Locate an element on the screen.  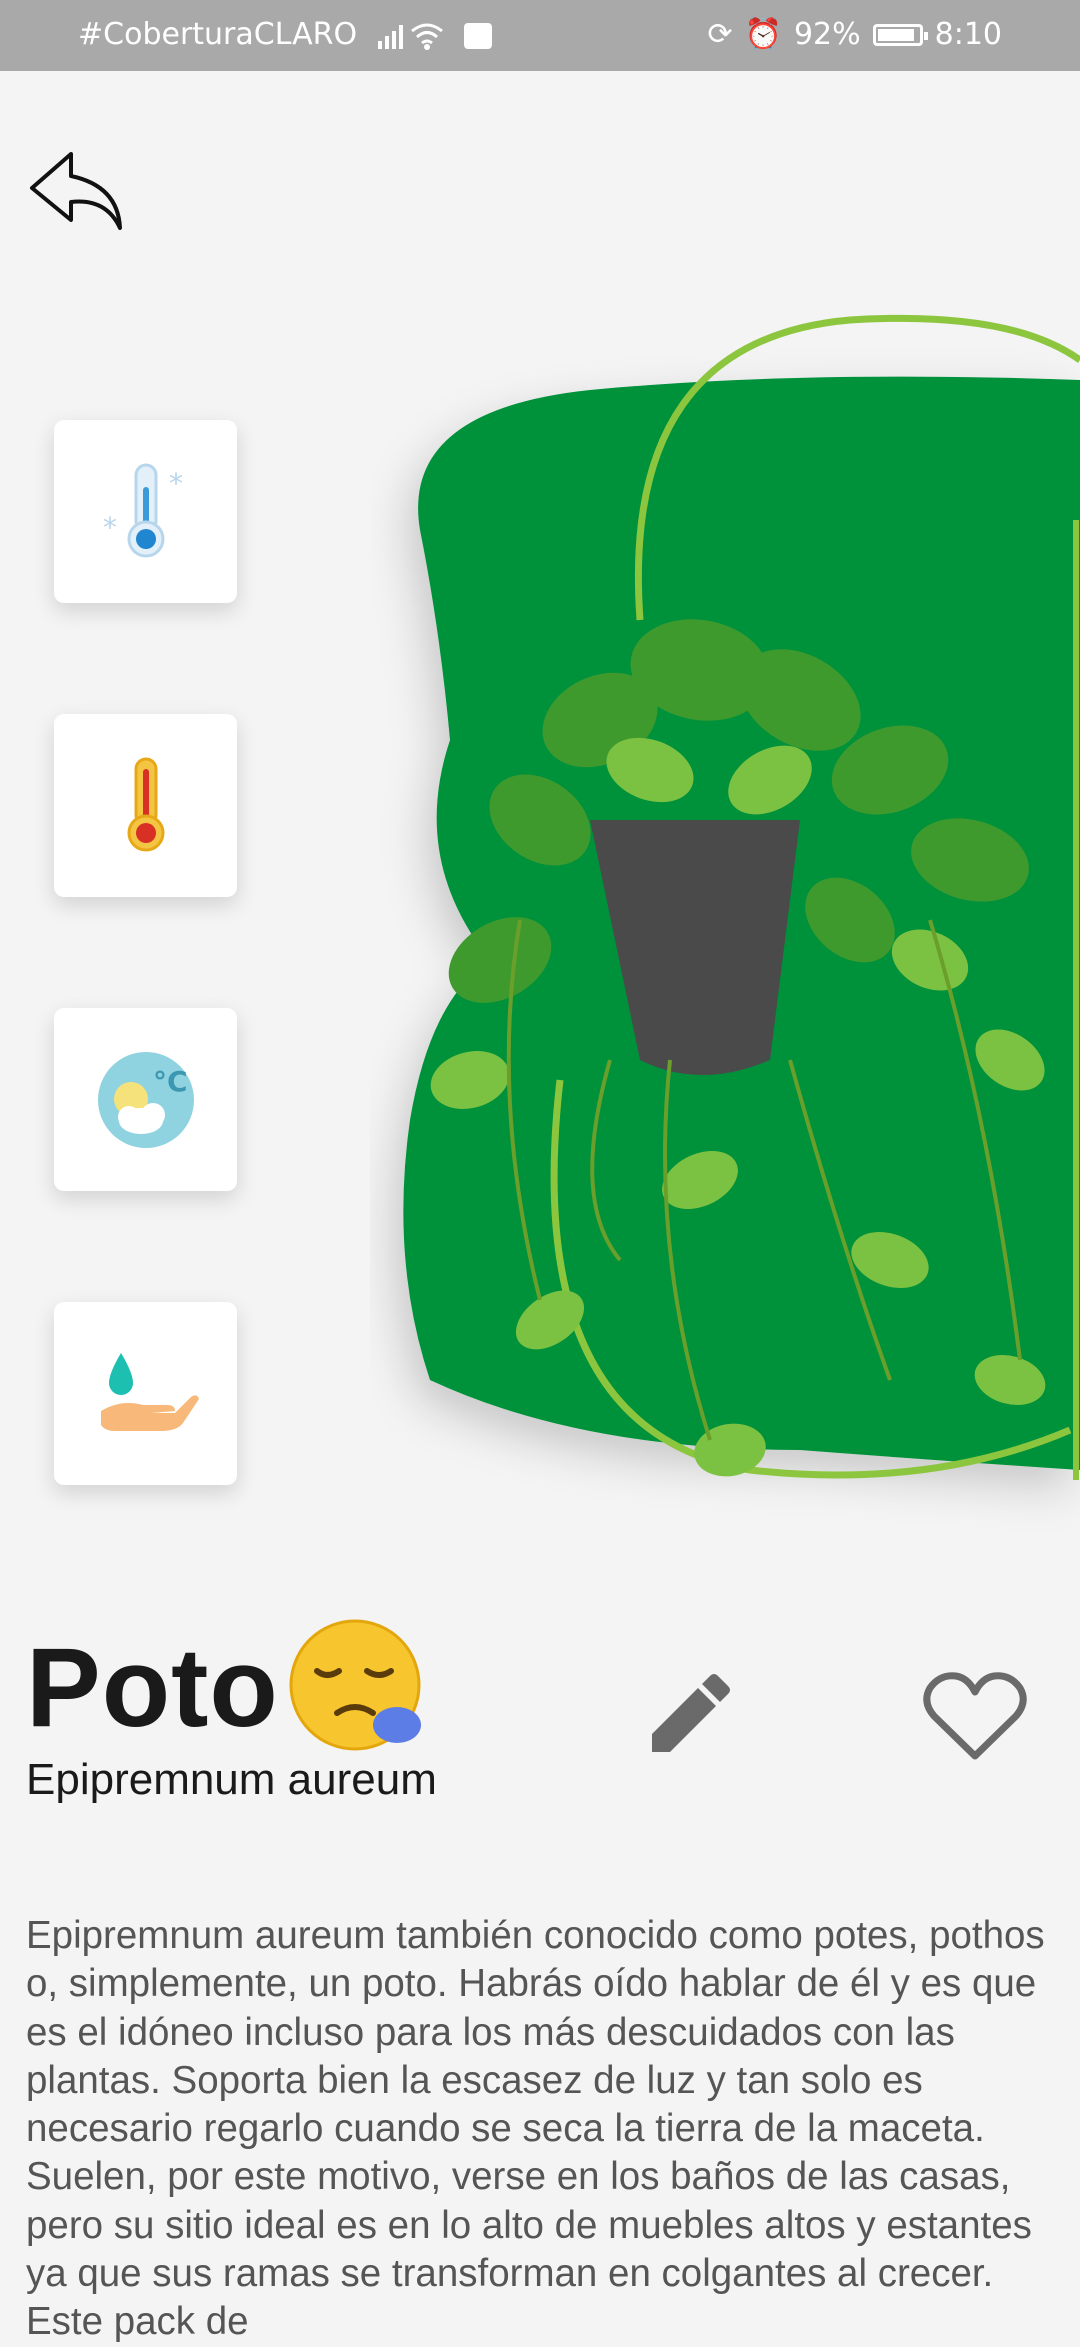
back-arrow-icon is located at coordinates (76, 191).